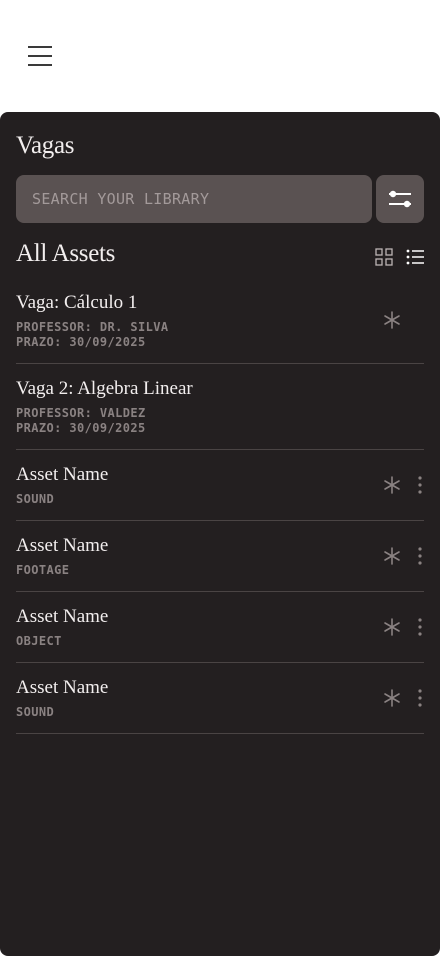 Image resolution: width=440 pixels, height=956 pixels. Describe the element at coordinates (39, 641) in the screenshot. I see `item-type: OBJECT` at that location.